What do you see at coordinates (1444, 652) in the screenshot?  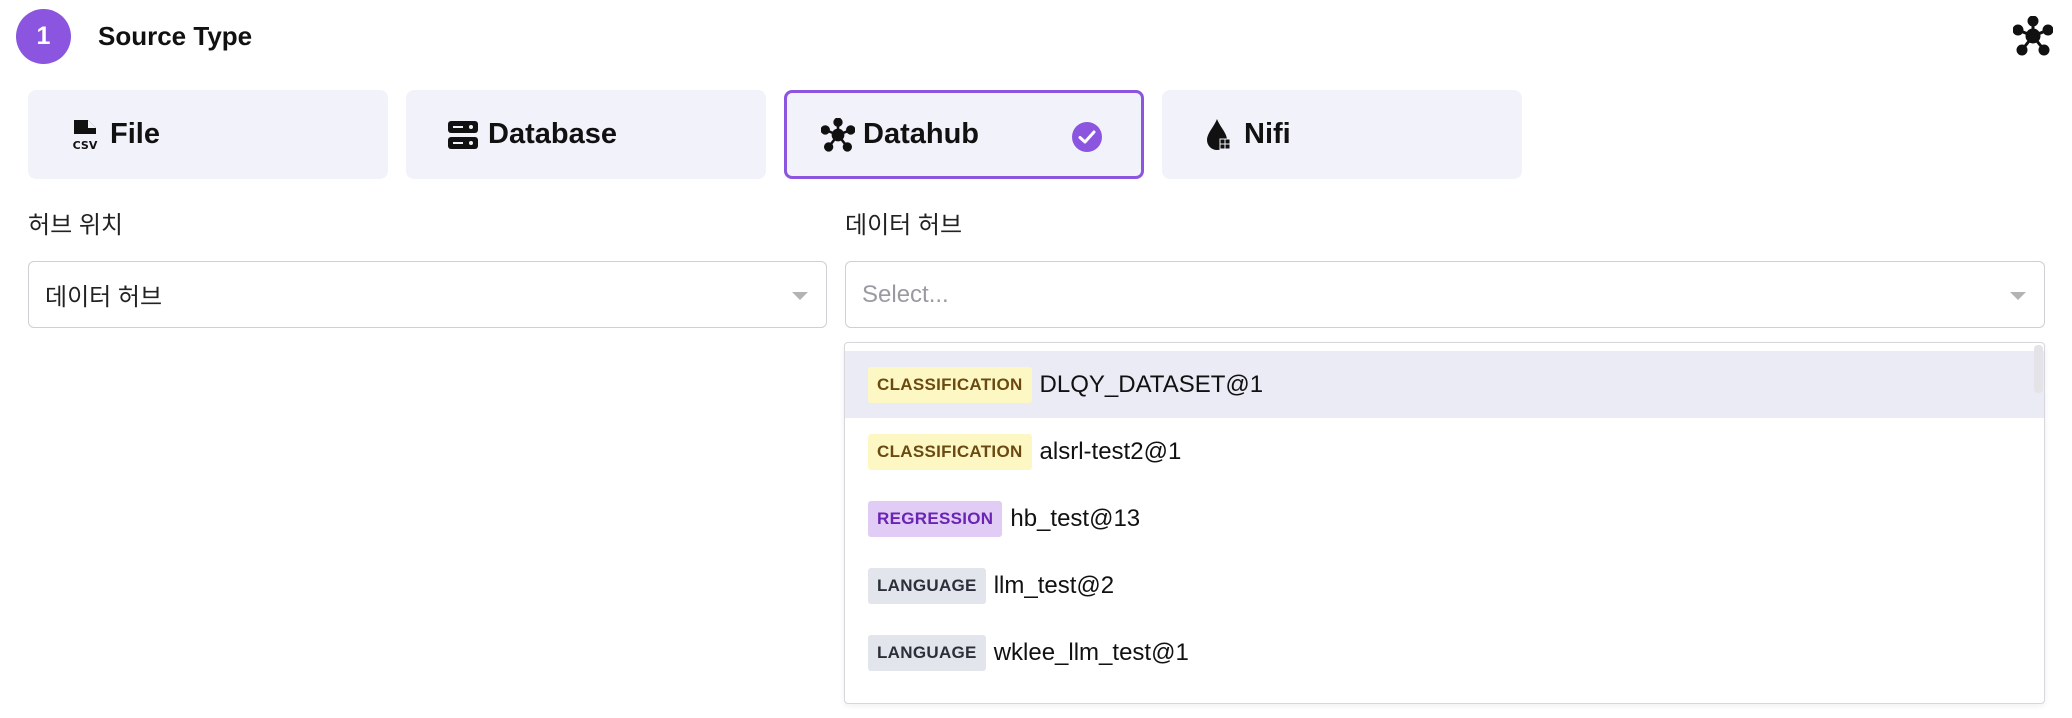 I see `dropdown-option: LANGUAGE wklee_llm_test@1` at bounding box center [1444, 652].